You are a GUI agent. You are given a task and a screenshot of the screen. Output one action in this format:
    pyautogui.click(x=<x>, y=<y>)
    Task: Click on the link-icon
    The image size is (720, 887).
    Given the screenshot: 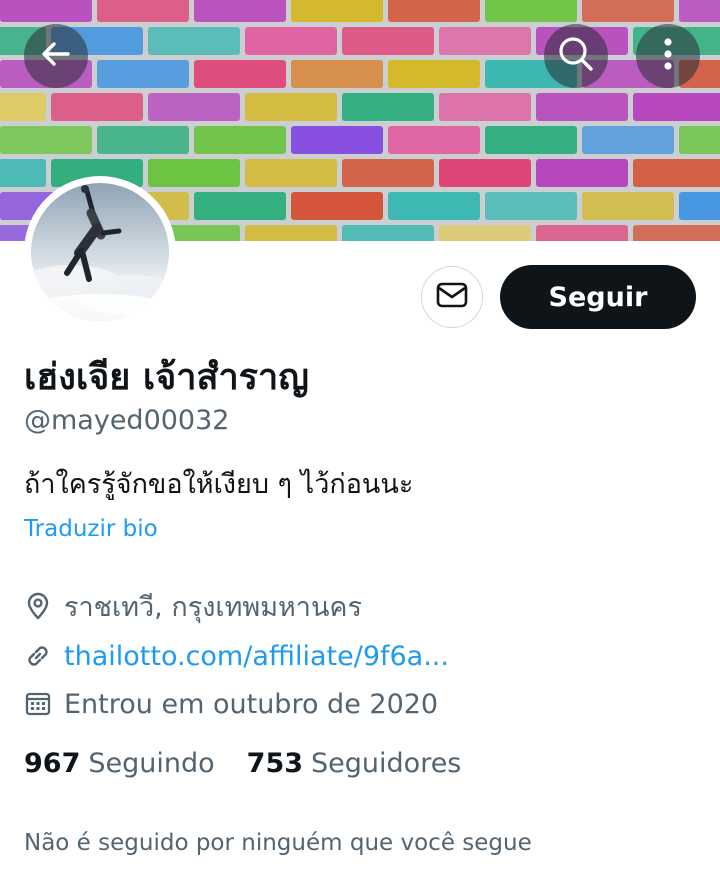 What is the action you would take?
    pyautogui.click(x=38, y=656)
    